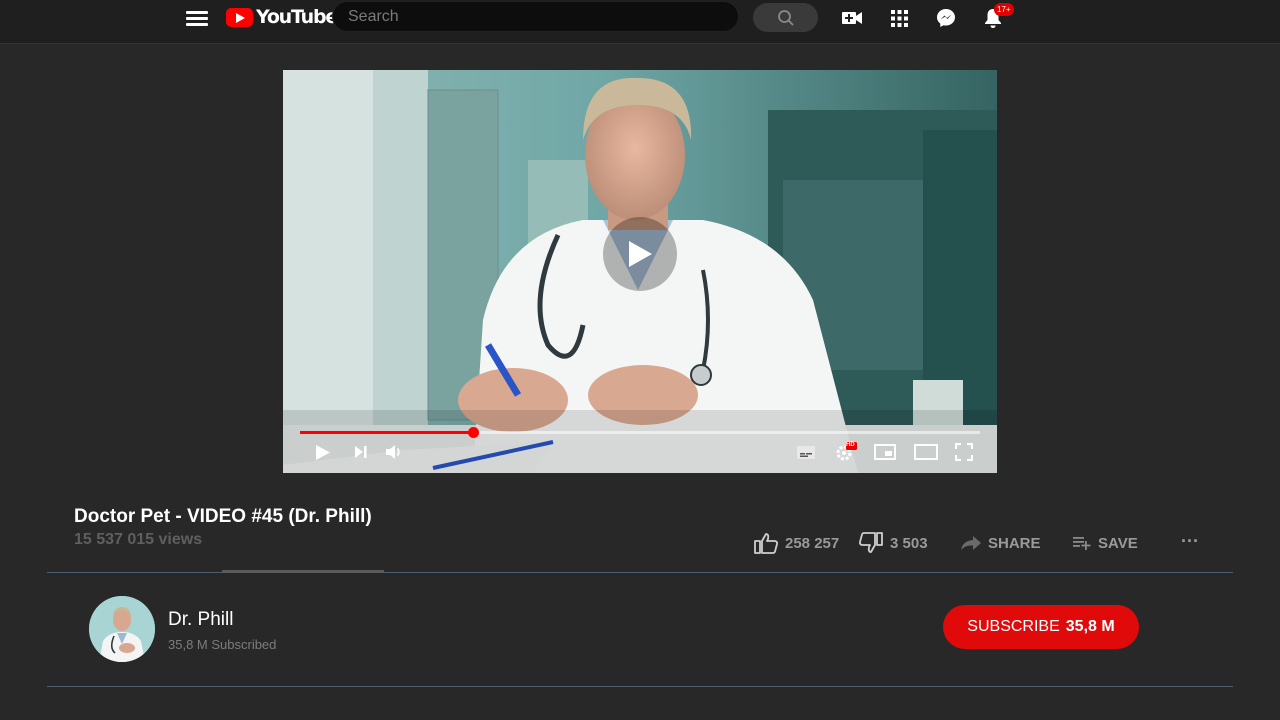  Describe the element at coordinates (850, 445) in the screenshot. I see `hd-badge: HD` at that location.